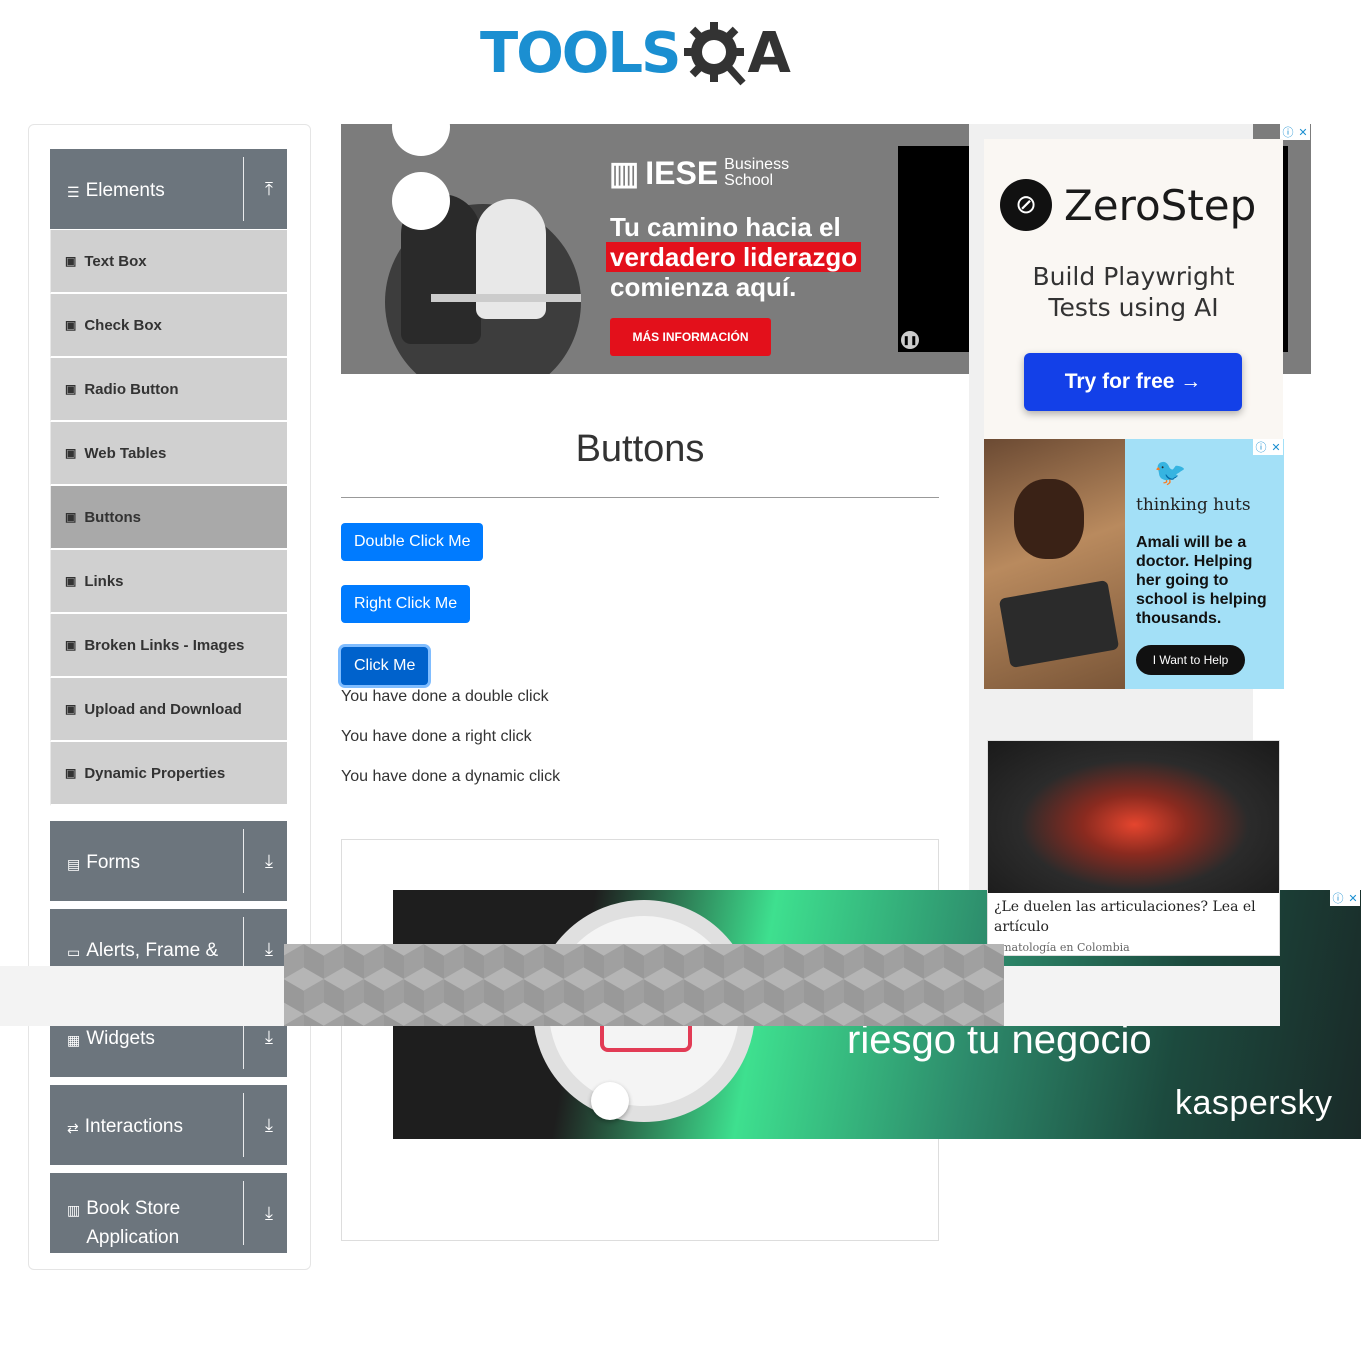 This screenshot has width=1362, height=1370. Describe the element at coordinates (610, 1101) in the screenshot. I see `ad-dial-knob` at that location.